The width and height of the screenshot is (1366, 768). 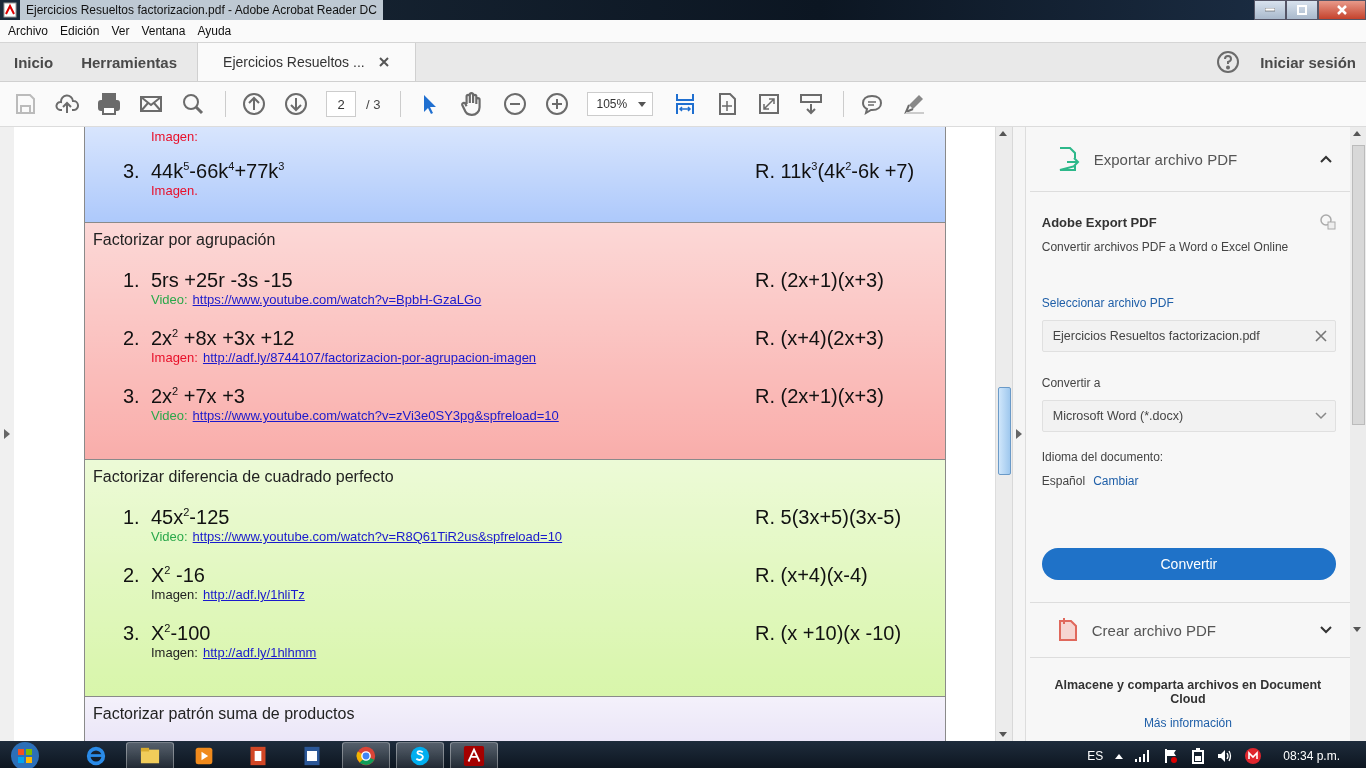 I want to click on minimize-button, so click(x=1270, y=10).